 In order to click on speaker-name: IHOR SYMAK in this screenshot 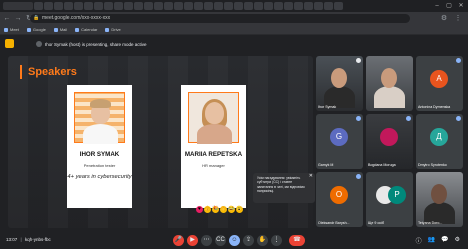, I will do `click(99, 154)`.